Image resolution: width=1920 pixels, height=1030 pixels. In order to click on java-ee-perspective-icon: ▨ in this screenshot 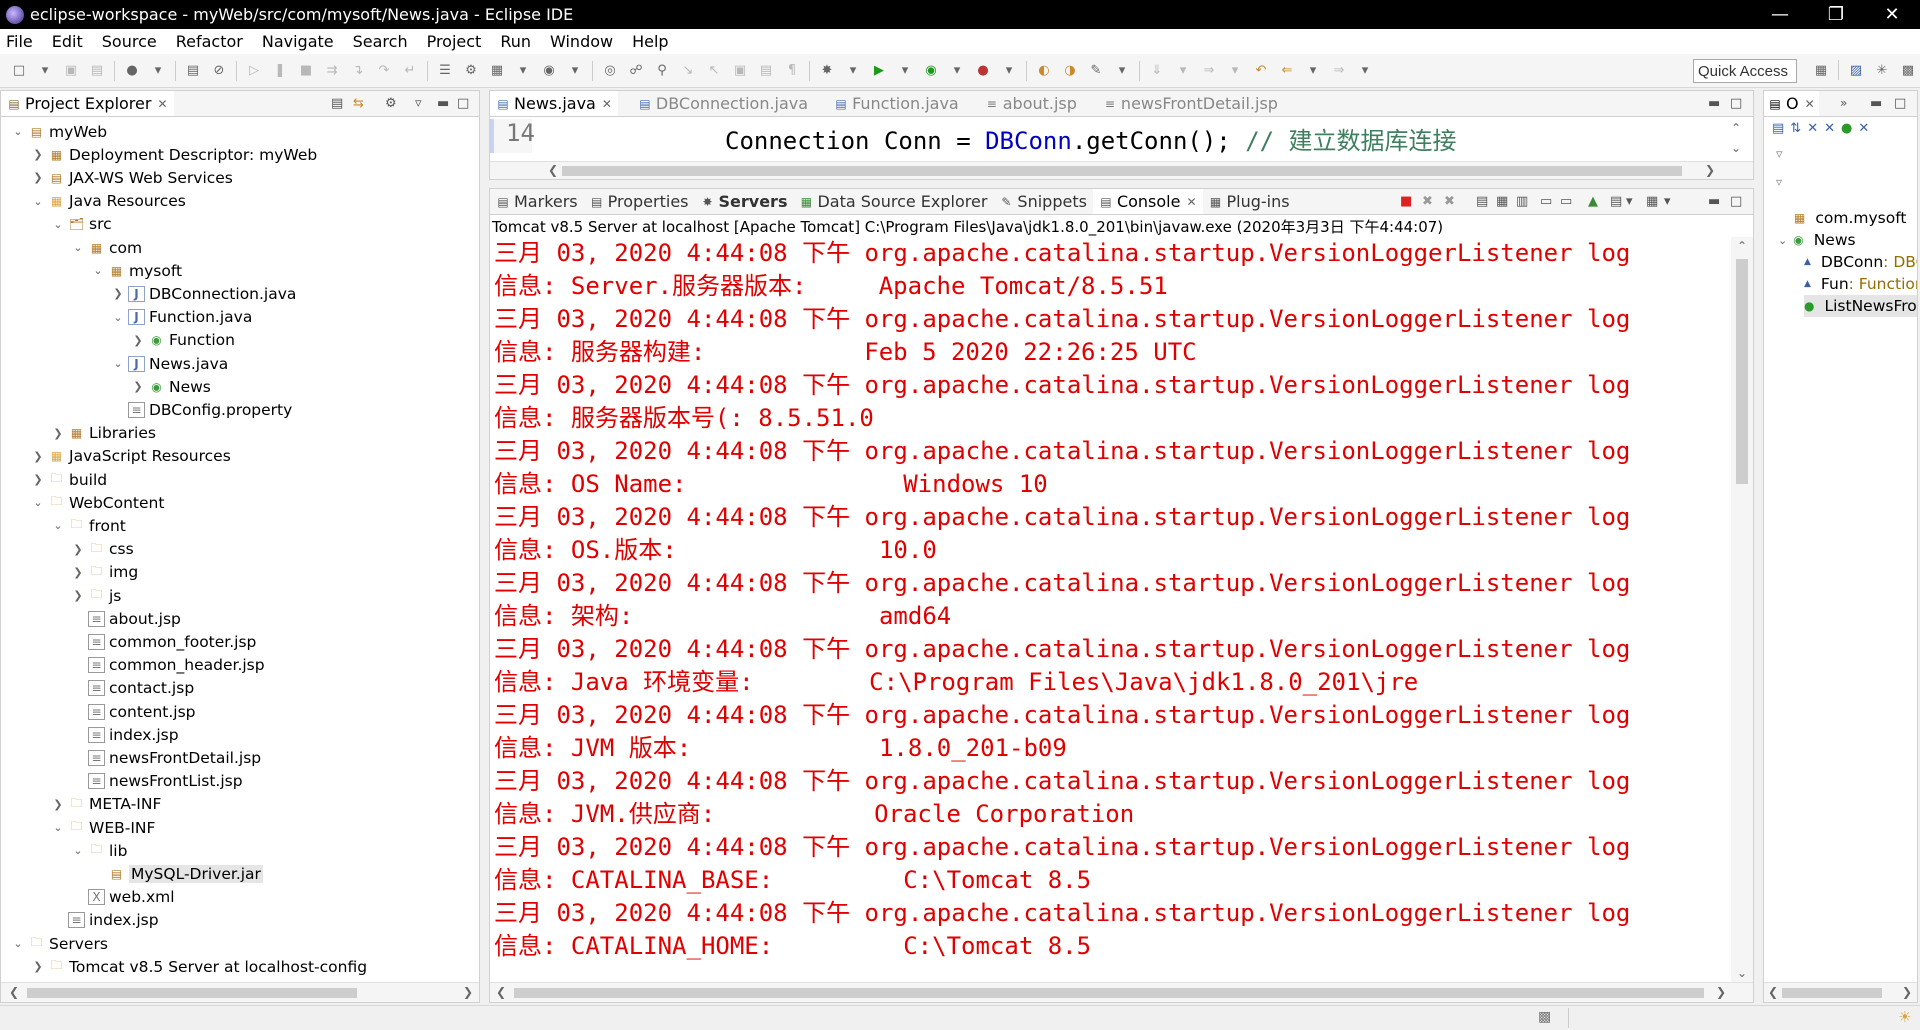, I will do `click(1856, 70)`.